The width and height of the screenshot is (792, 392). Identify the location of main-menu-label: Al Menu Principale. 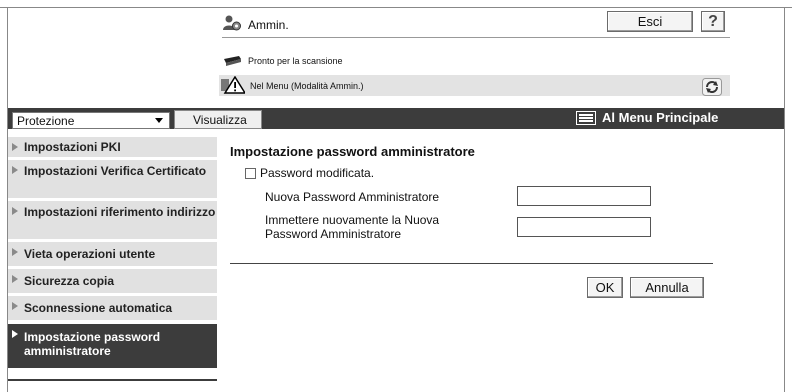
(660, 117).